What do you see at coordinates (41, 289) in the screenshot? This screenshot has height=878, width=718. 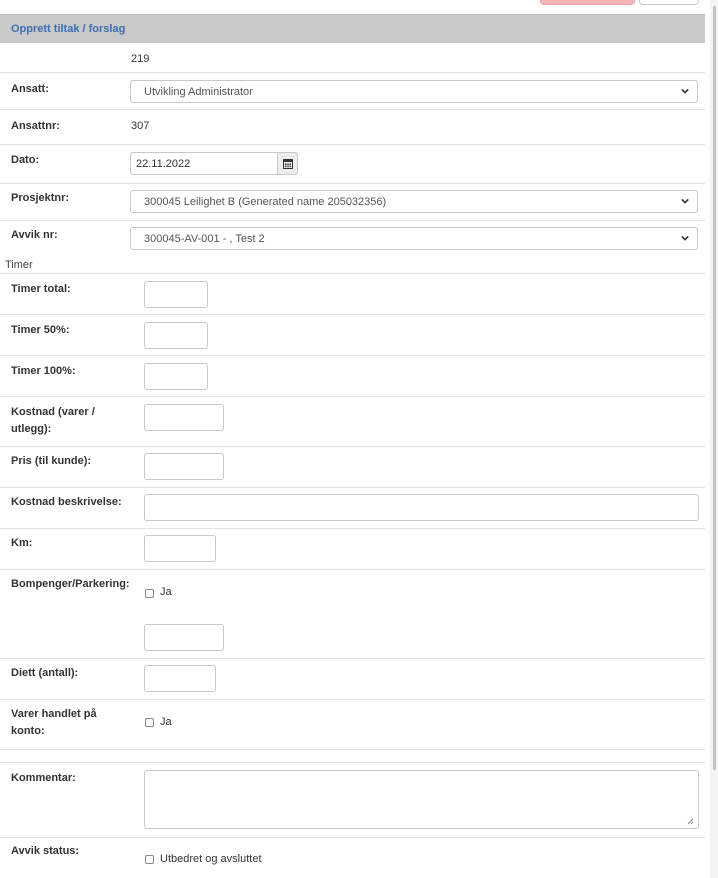 I see `timer-total-label: Timer total:` at bounding box center [41, 289].